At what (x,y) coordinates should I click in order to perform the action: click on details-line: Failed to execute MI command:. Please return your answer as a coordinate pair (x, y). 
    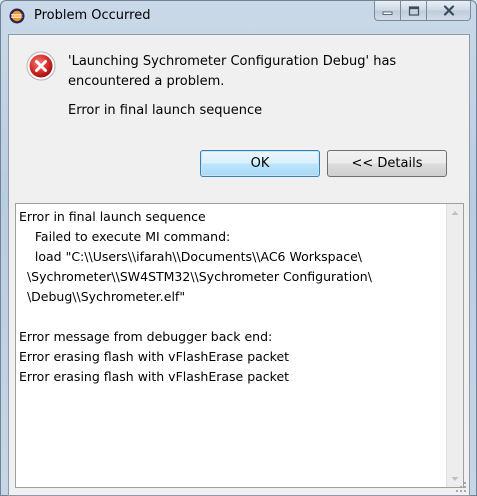
    Looking at the image, I should click on (125, 236).